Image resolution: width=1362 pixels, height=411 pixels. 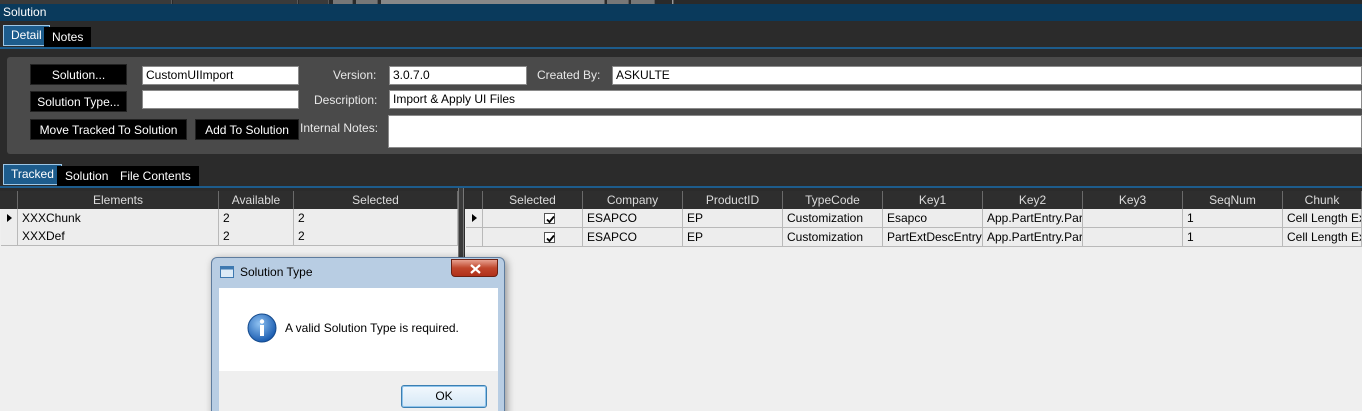 I want to click on created-by-label: Created By:, so click(x=569, y=75).